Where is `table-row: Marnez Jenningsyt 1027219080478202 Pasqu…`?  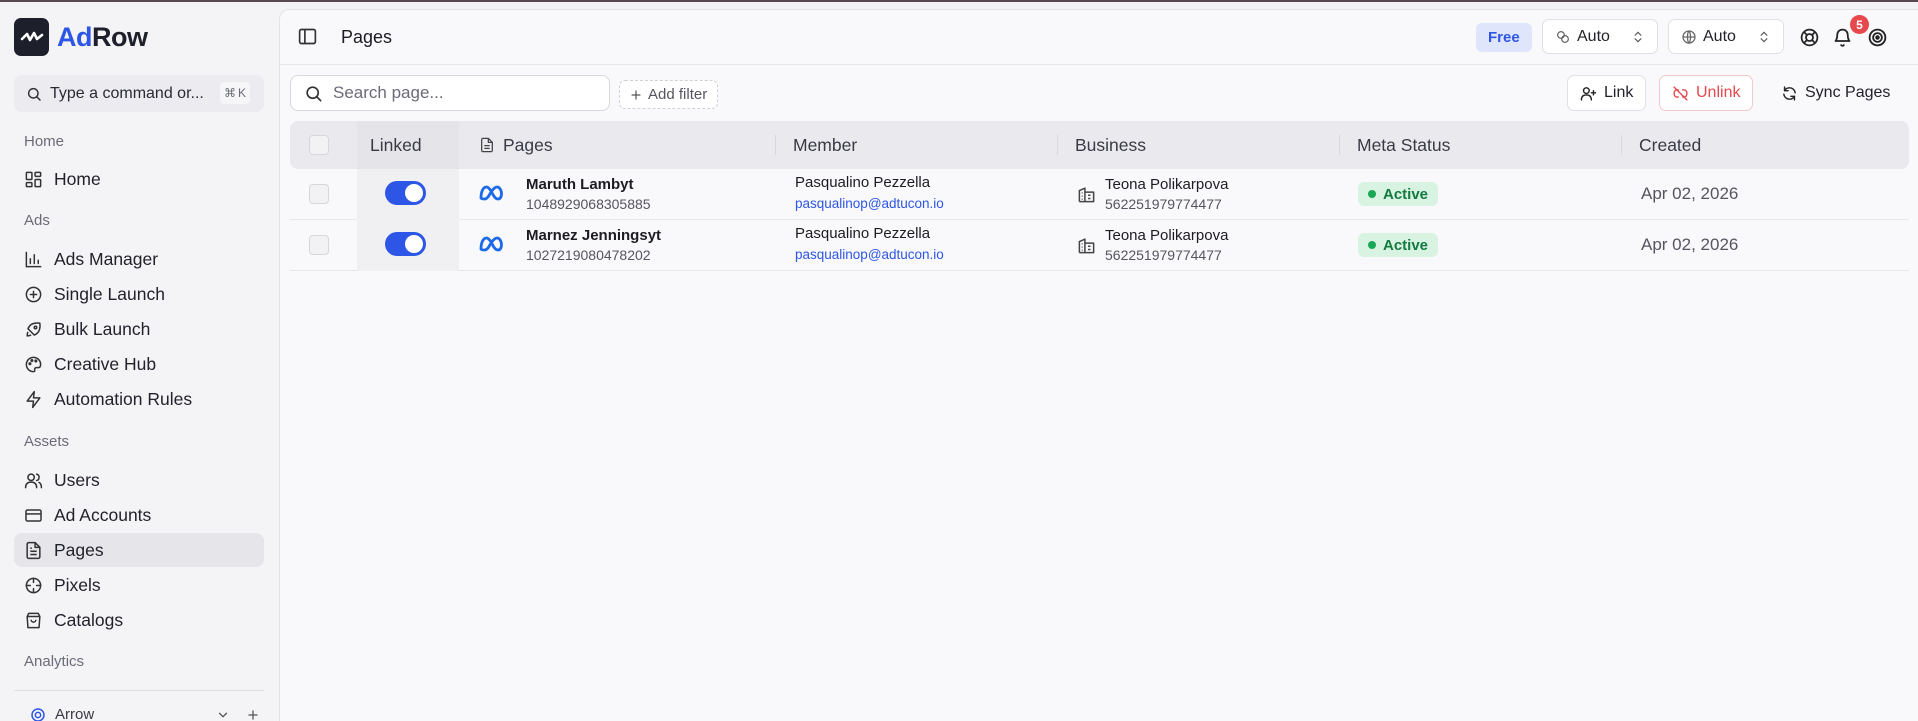 table-row: Marnez Jenningsyt 1027219080478202 Pasqu… is located at coordinates (1099, 245).